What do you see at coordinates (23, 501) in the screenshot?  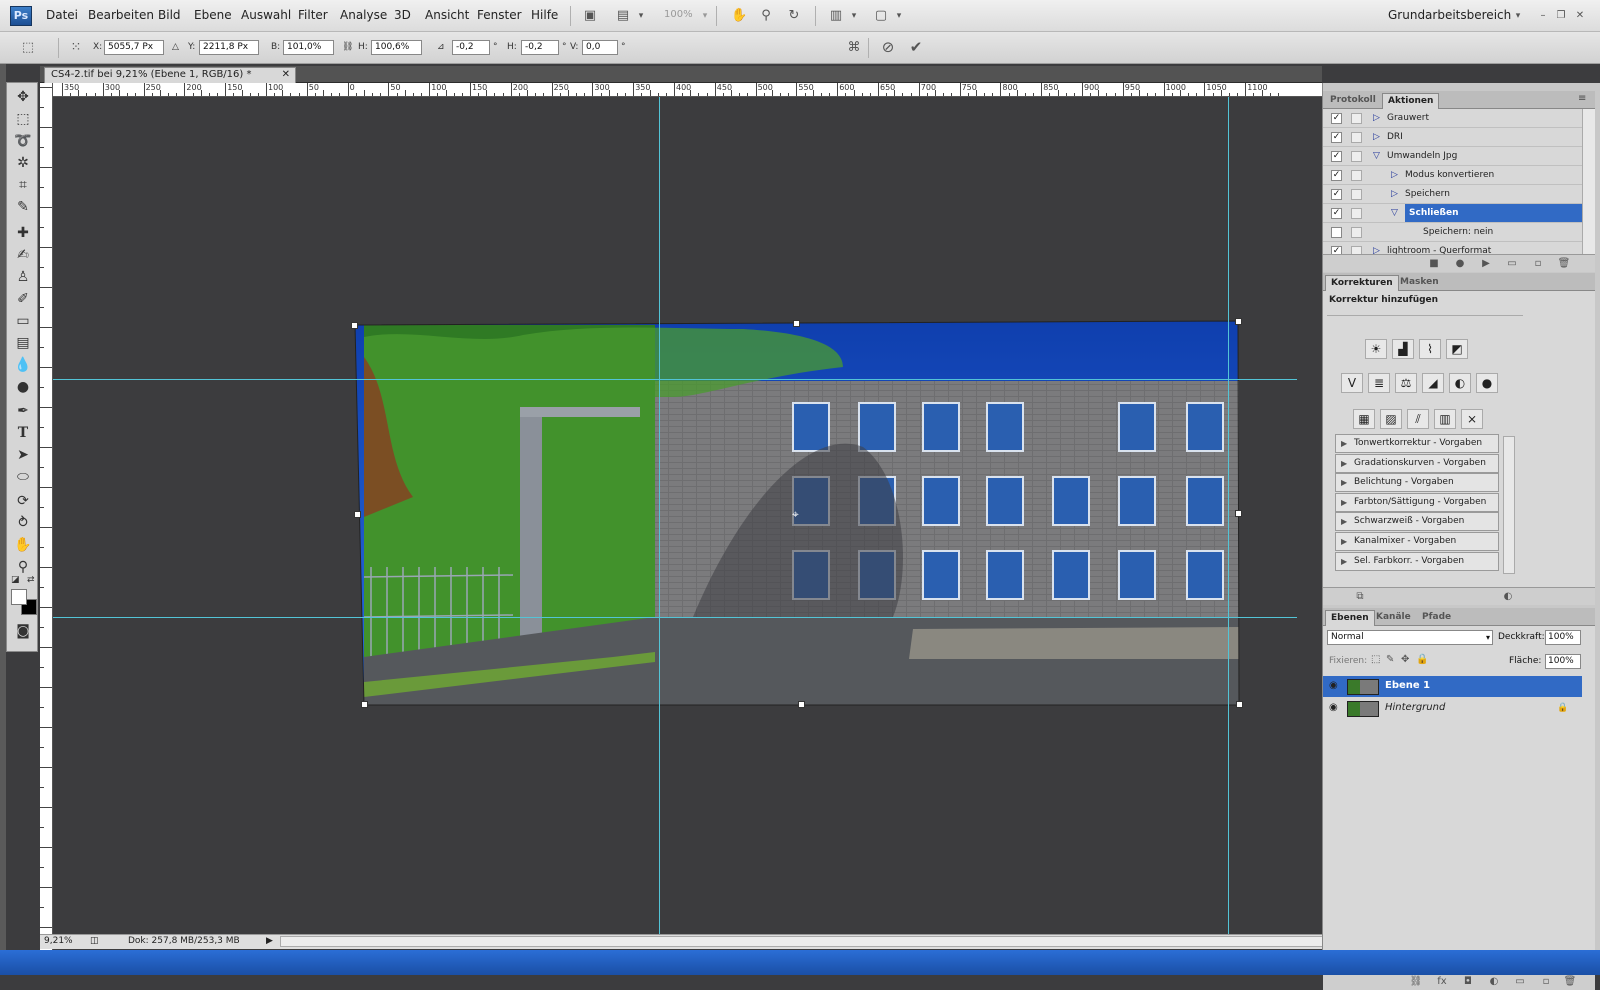 I see `3d-rotate-tool-icon: ⟳` at bounding box center [23, 501].